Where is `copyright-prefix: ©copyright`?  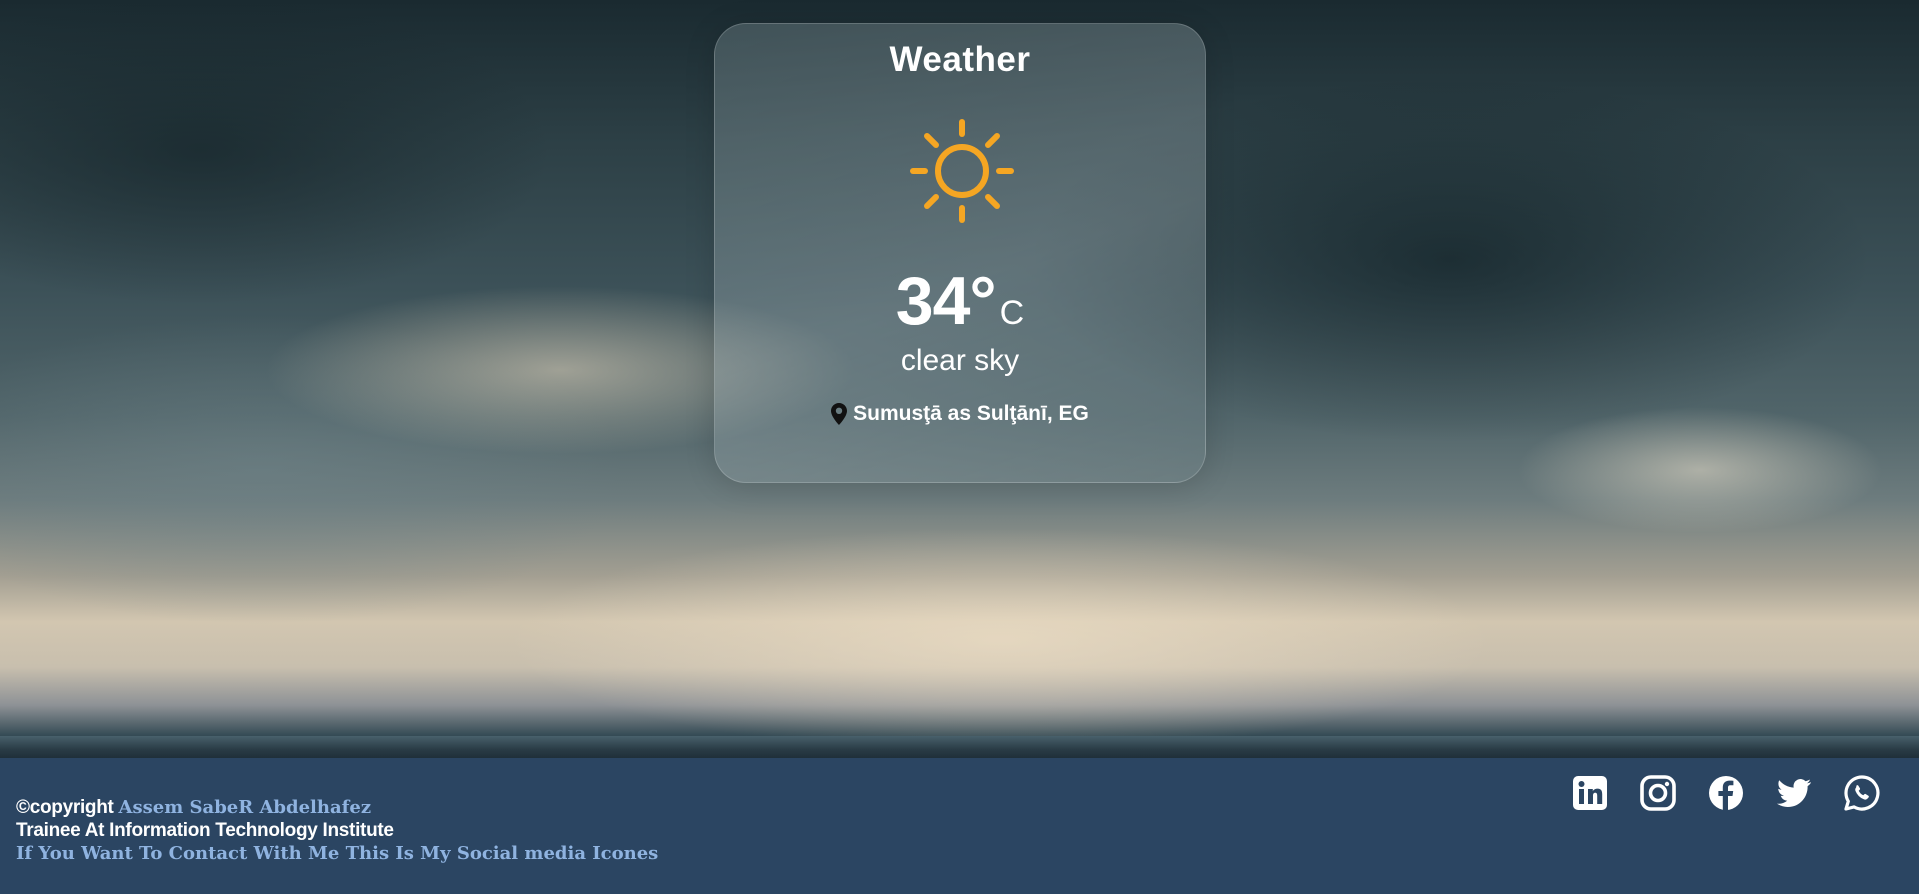 copyright-prefix: ©copyright is located at coordinates (67, 807).